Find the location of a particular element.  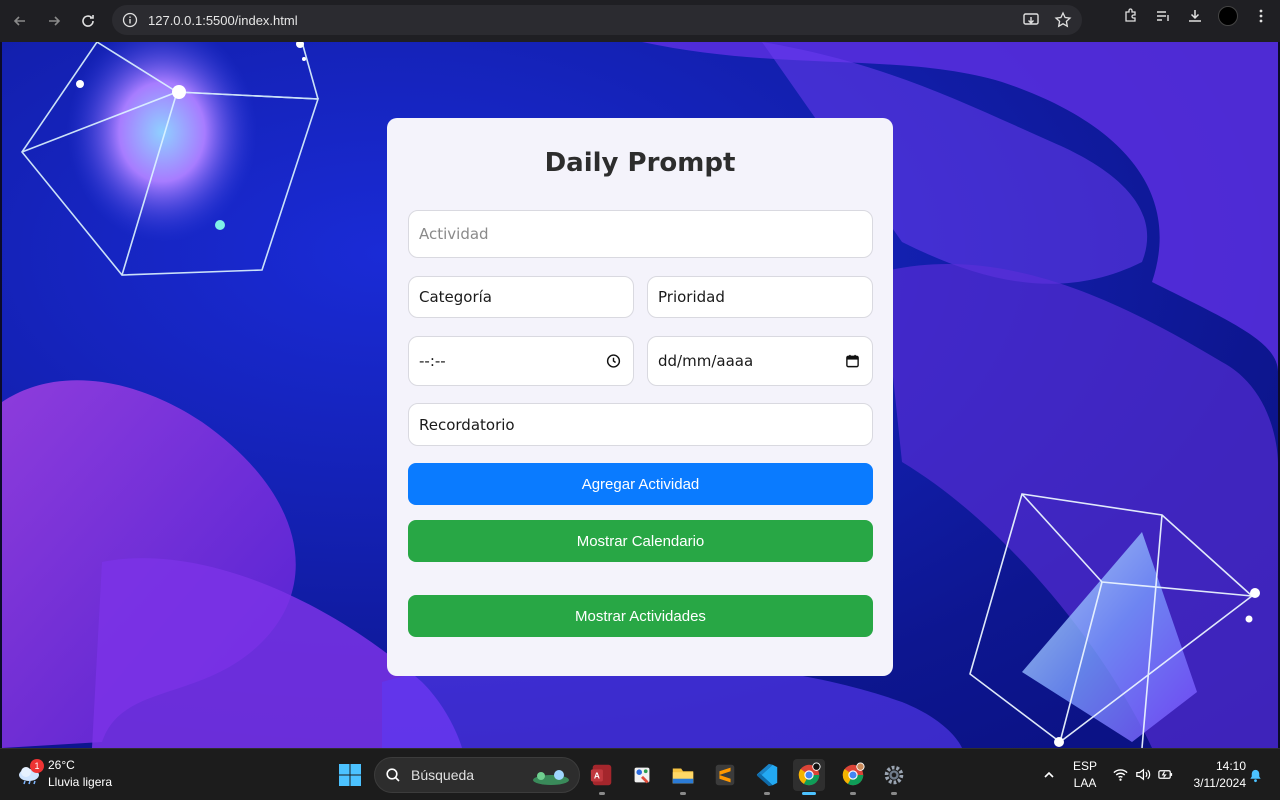

file-explorer-icon is located at coordinates (683, 776).